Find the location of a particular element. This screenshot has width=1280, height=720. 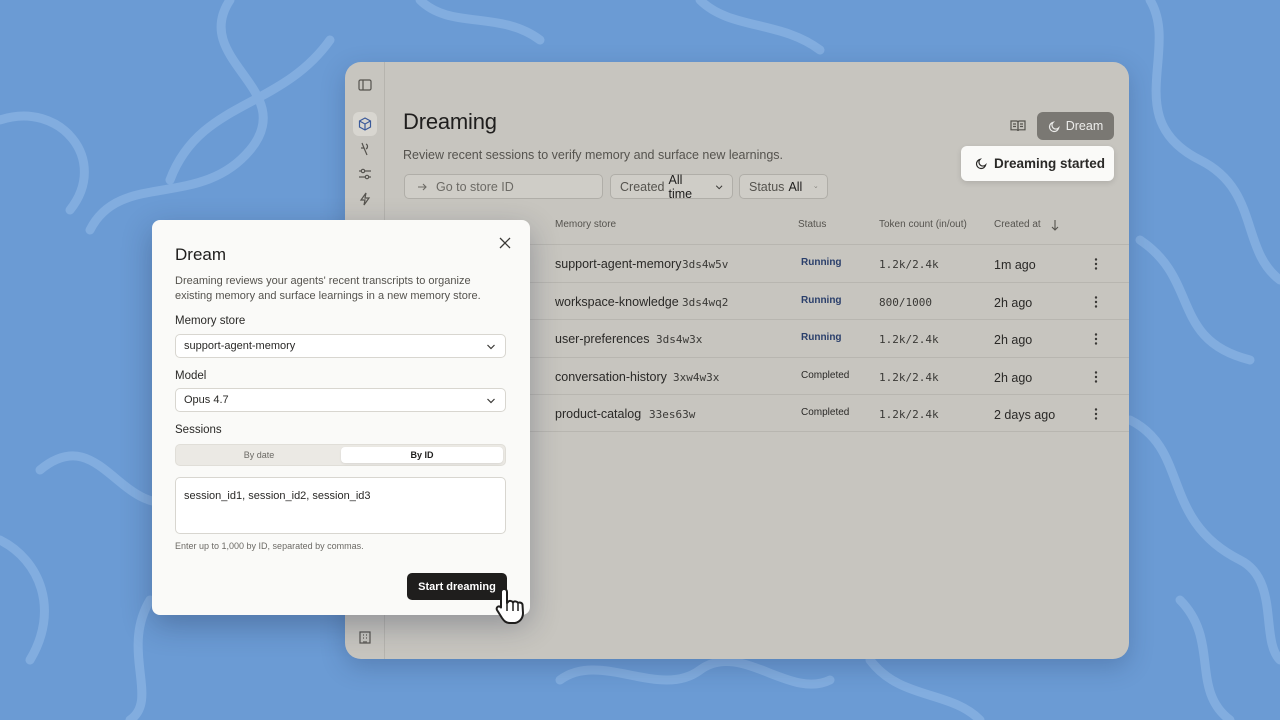

model-select-value: Opus 4.7 is located at coordinates (206, 400).